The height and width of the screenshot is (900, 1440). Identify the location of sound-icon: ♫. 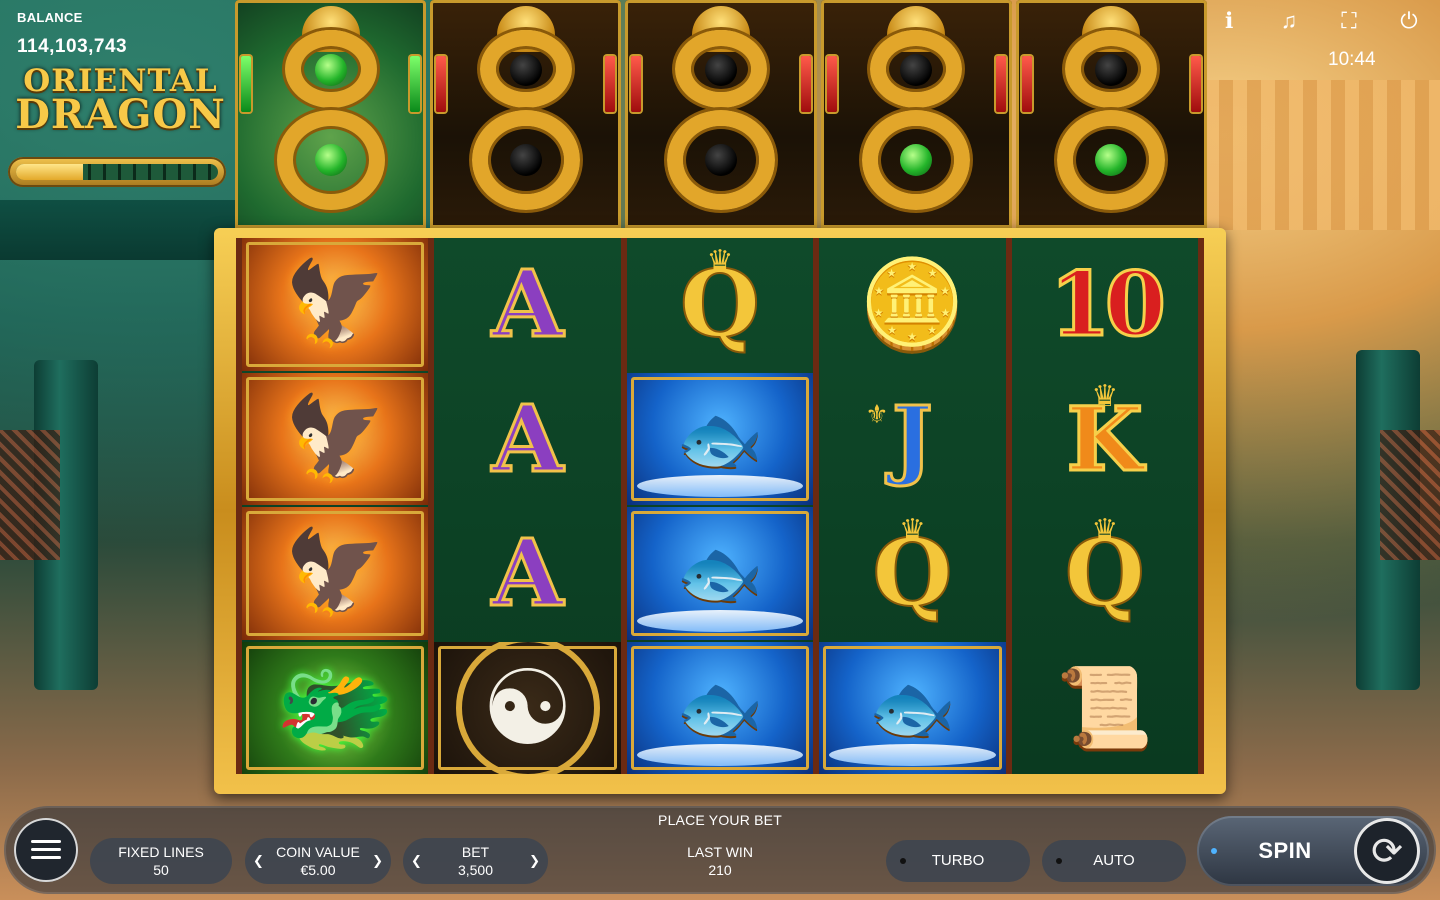
(1289, 21).